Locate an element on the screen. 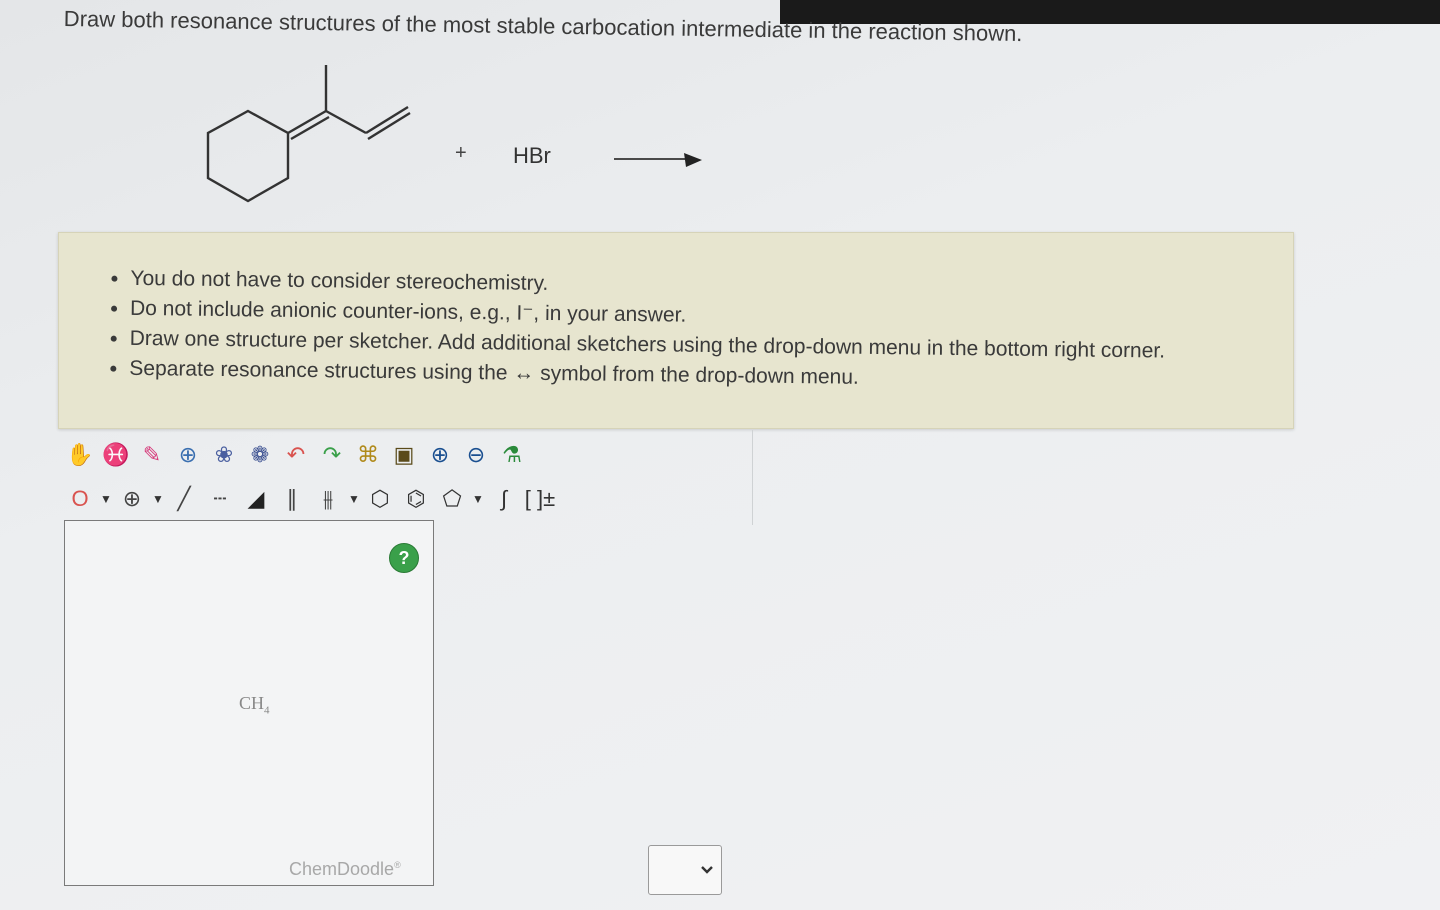 This screenshot has width=1440, height=910. sketcher-canvas: ? CH4 ChemDoodle® is located at coordinates (249, 703).